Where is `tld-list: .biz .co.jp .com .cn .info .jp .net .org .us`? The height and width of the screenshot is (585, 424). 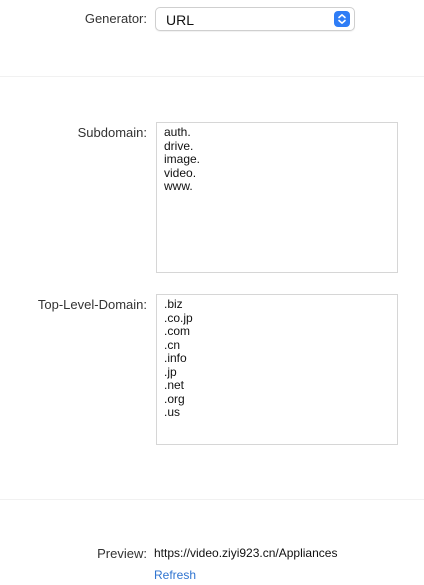
tld-list: .biz .co.jp .com .cn .info .jp .net .org .us is located at coordinates (277, 369).